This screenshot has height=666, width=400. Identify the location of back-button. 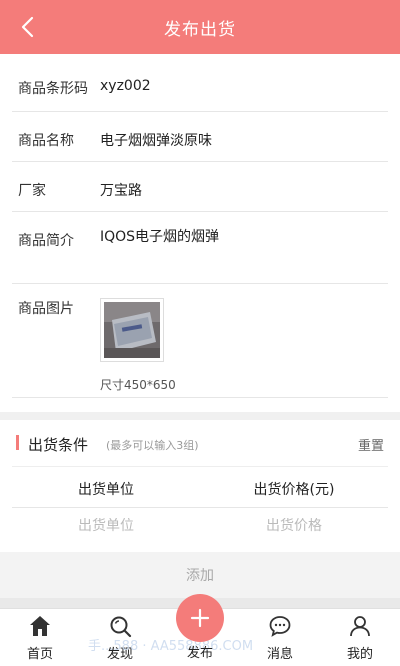
(28, 27).